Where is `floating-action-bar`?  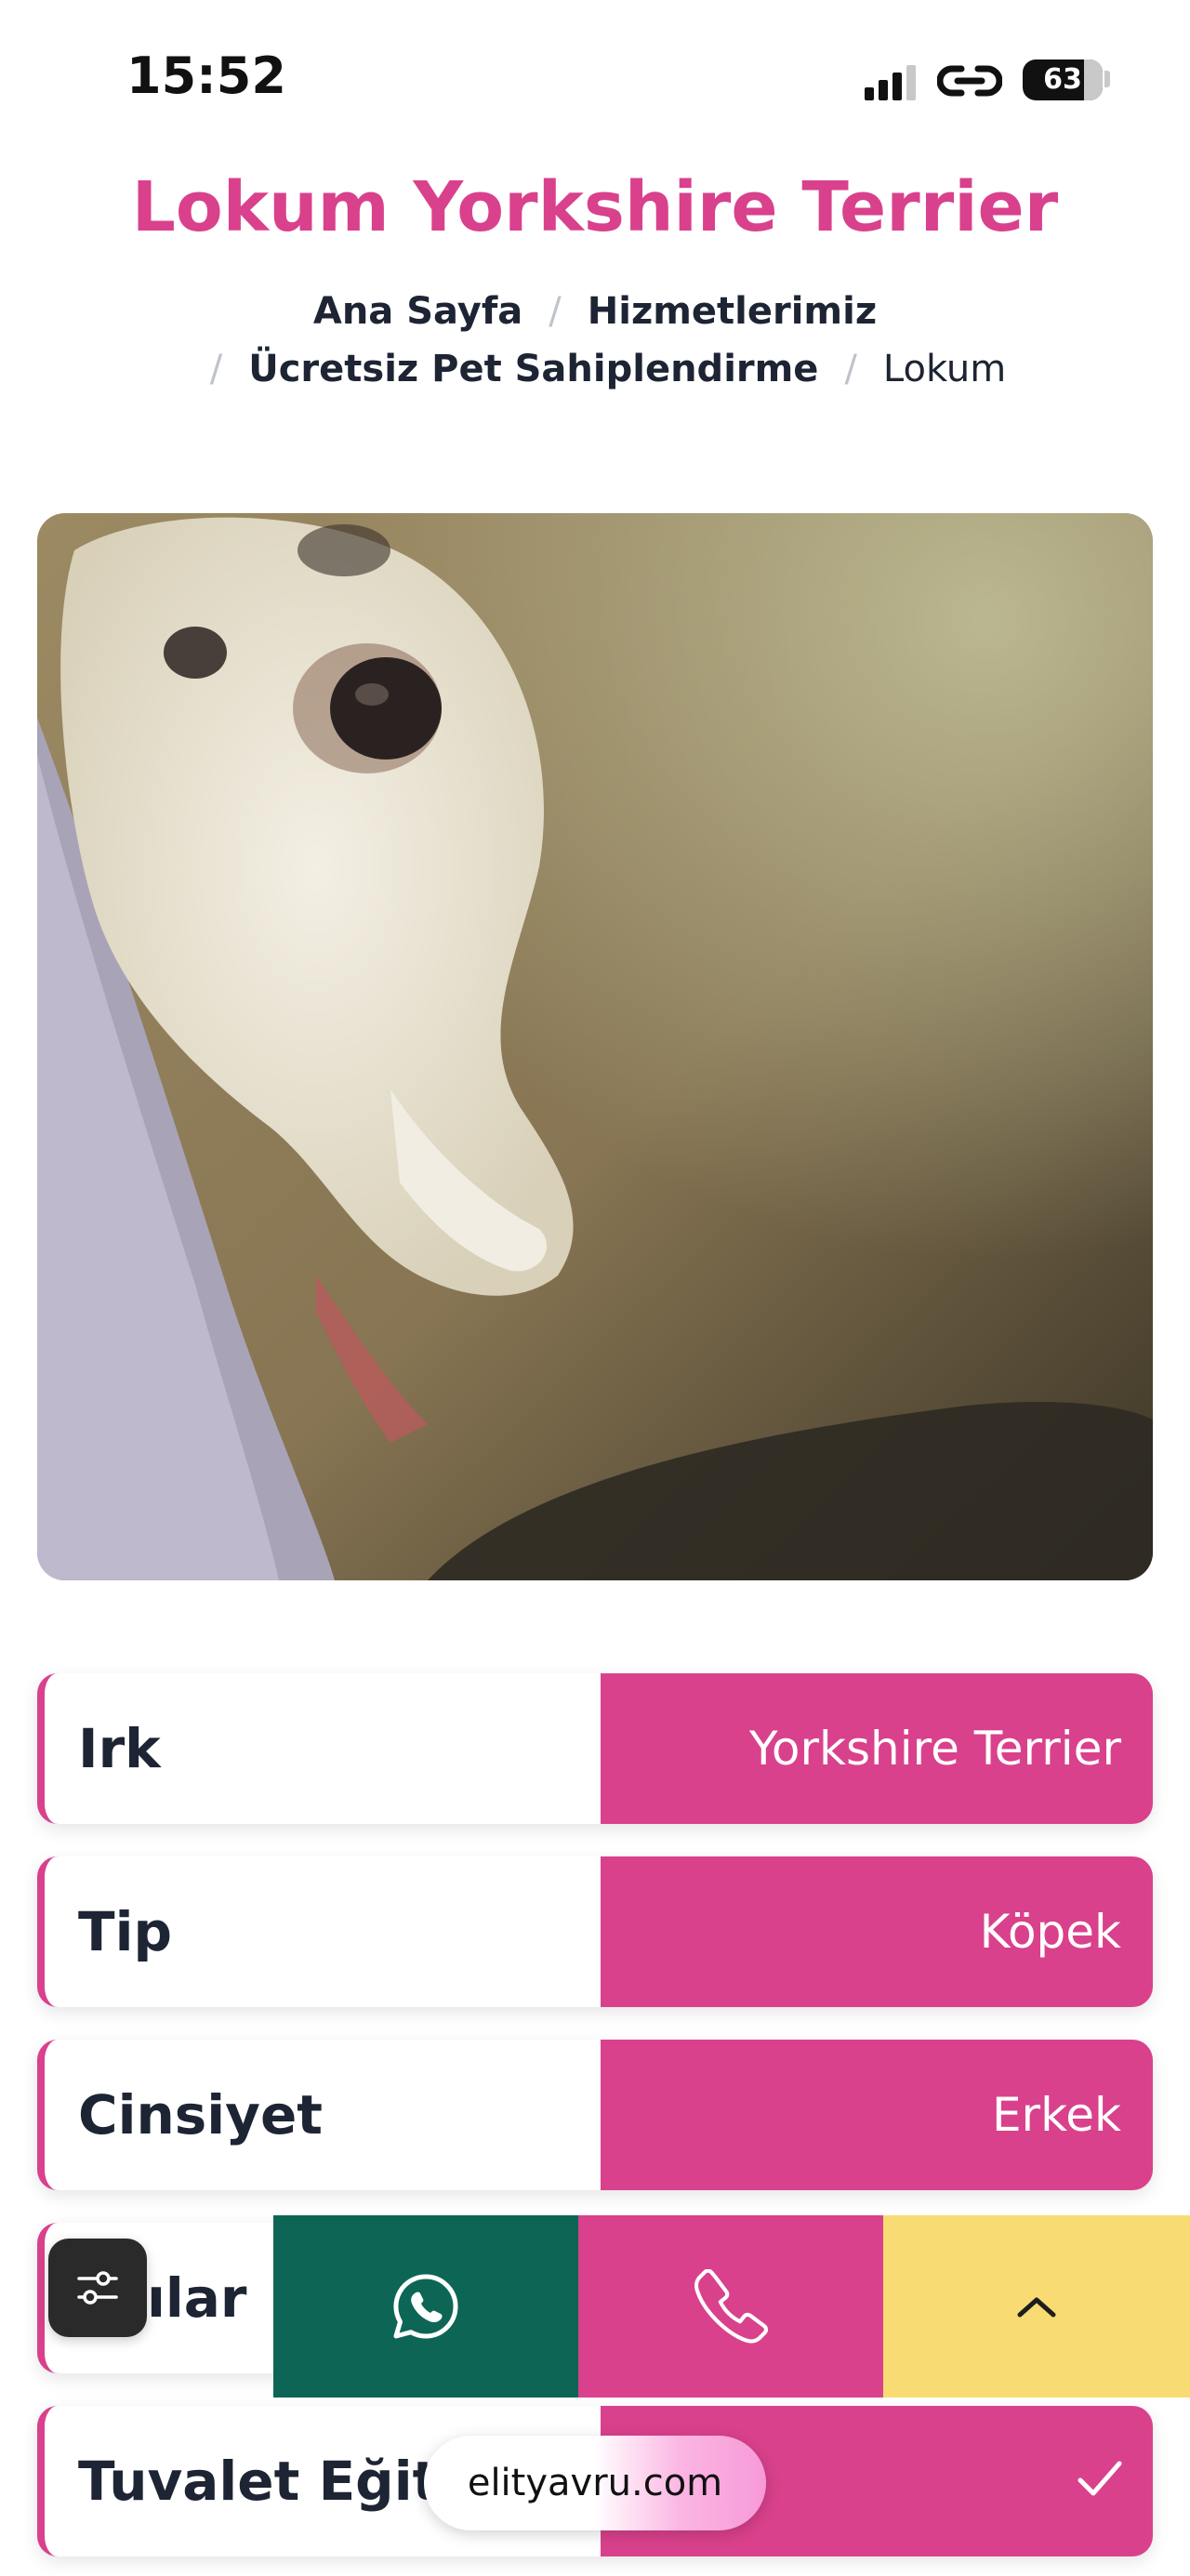 floating-action-bar is located at coordinates (731, 2306).